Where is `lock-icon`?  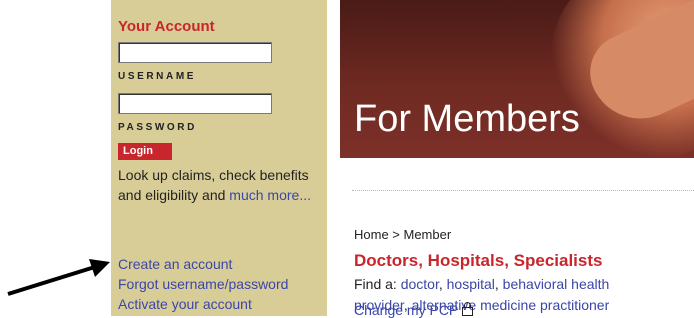
lock-icon is located at coordinates (468, 309).